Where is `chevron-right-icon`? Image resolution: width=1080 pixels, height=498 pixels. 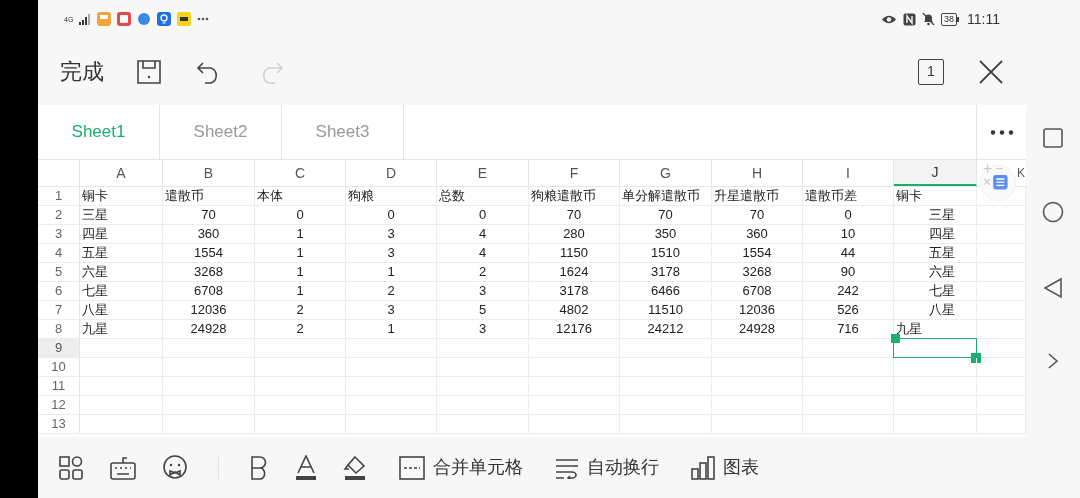
chevron-right-icon is located at coordinates (1053, 361).